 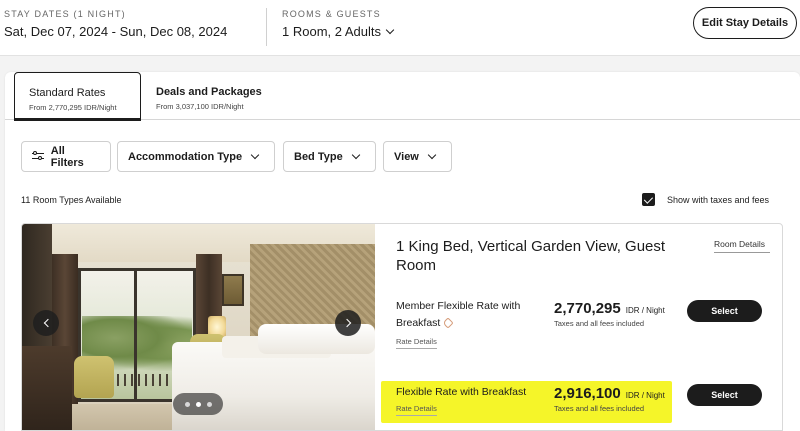 I want to click on chevron-right-icon, so click(x=346, y=323).